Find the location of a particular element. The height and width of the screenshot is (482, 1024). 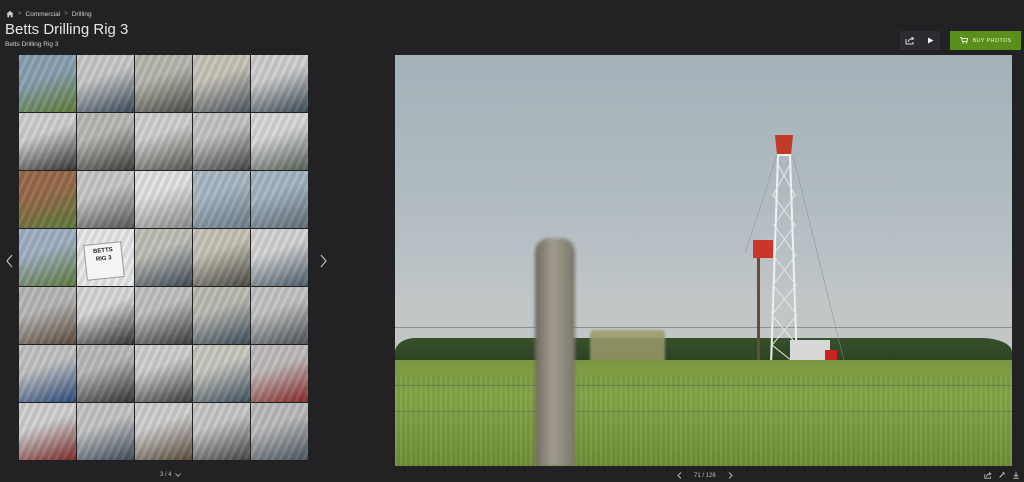

chevron-left-icon is located at coordinates (8, 261).